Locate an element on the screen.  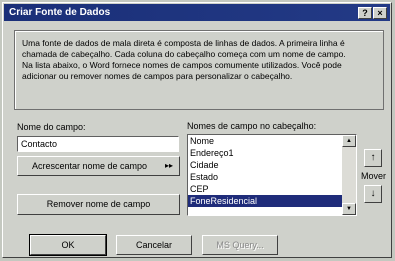
move-down-button: ↓ is located at coordinates (373, 194).